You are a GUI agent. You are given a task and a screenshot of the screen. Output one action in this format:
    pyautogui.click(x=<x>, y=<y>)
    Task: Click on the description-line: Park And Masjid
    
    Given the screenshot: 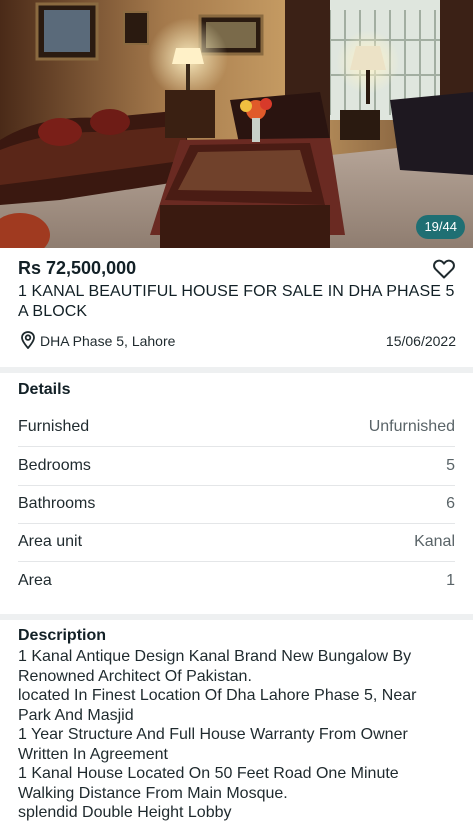 What is the action you would take?
    pyautogui.click(x=76, y=715)
    